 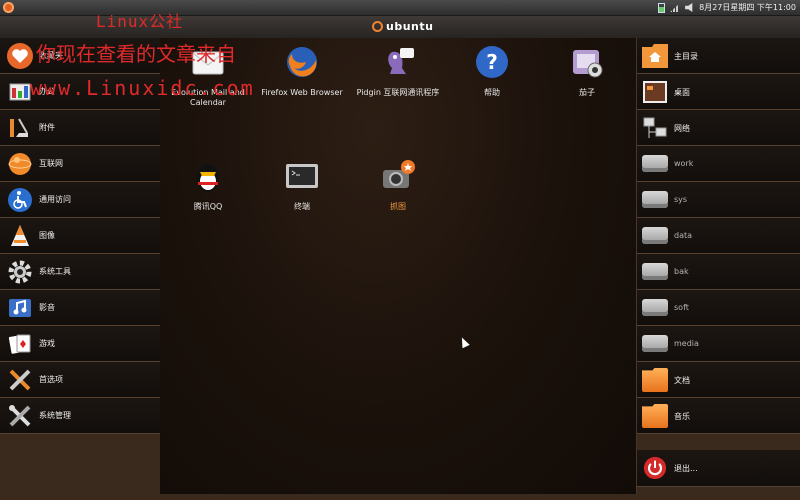 I want to click on place-item-music: 音乐, so click(x=718, y=416).